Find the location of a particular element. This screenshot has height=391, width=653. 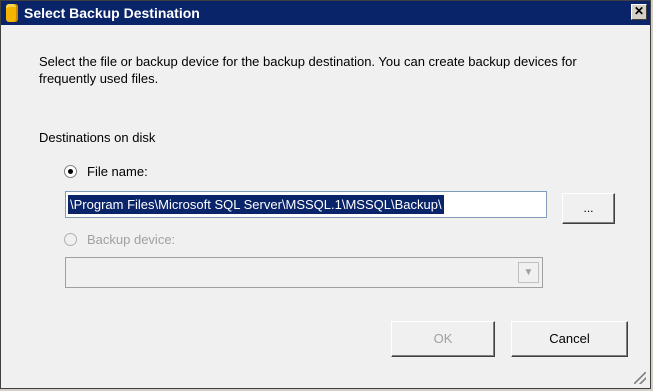

backup-device-label: Backup device: is located at coordinates (131, 239).